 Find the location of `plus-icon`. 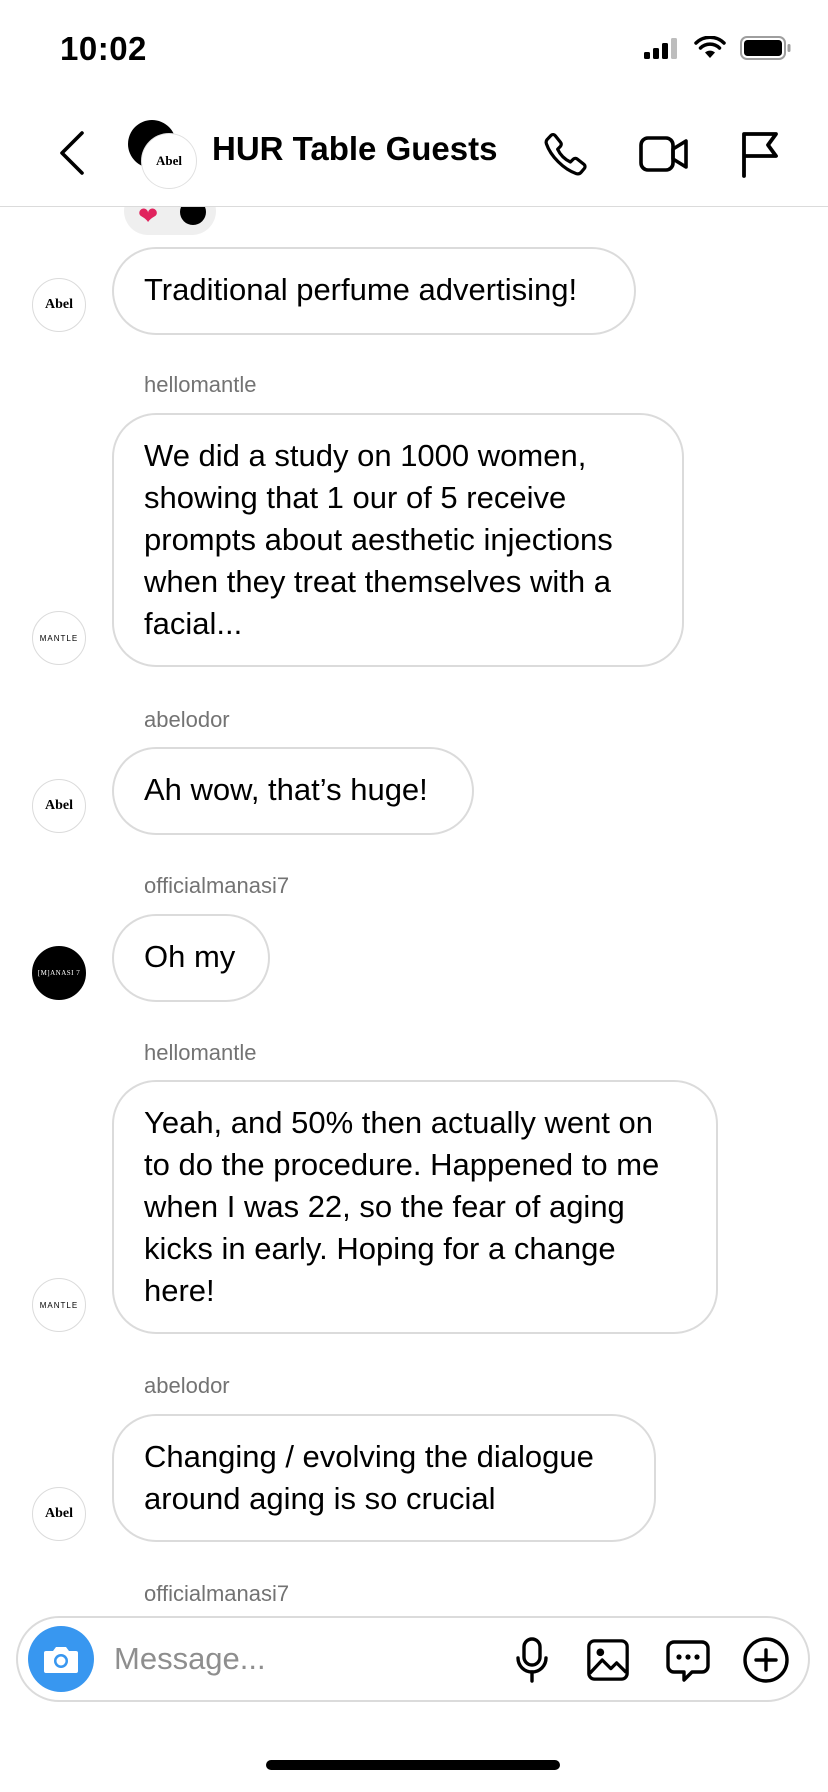

plus-icon is located at coordinates (766, 1660).